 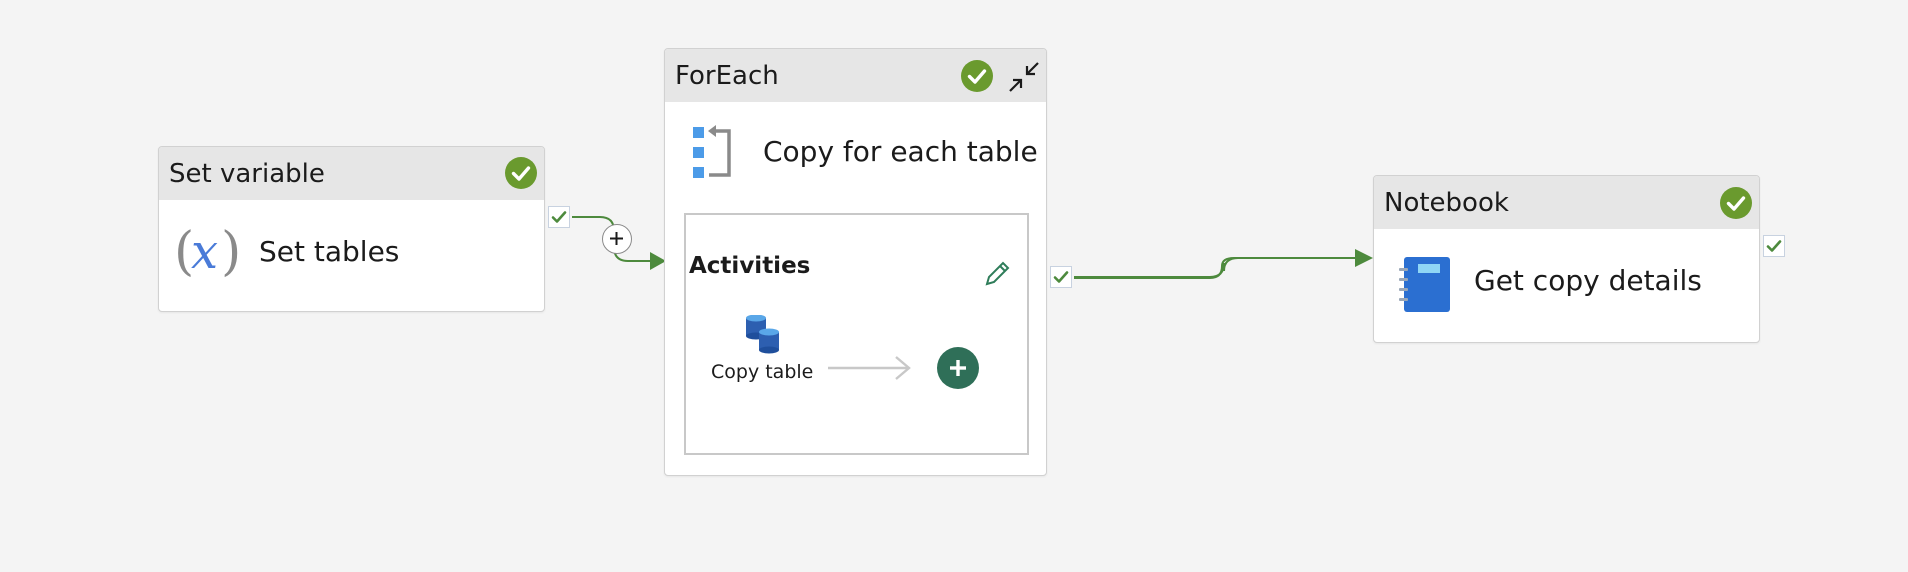 I want to click on copy-data-icon, so click(x=762, y=334).